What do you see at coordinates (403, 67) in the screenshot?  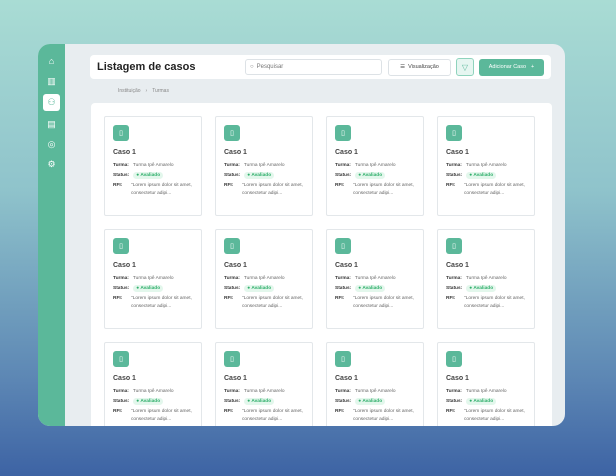 I see `list-icon: ☰` at bounding box center [403, 67].